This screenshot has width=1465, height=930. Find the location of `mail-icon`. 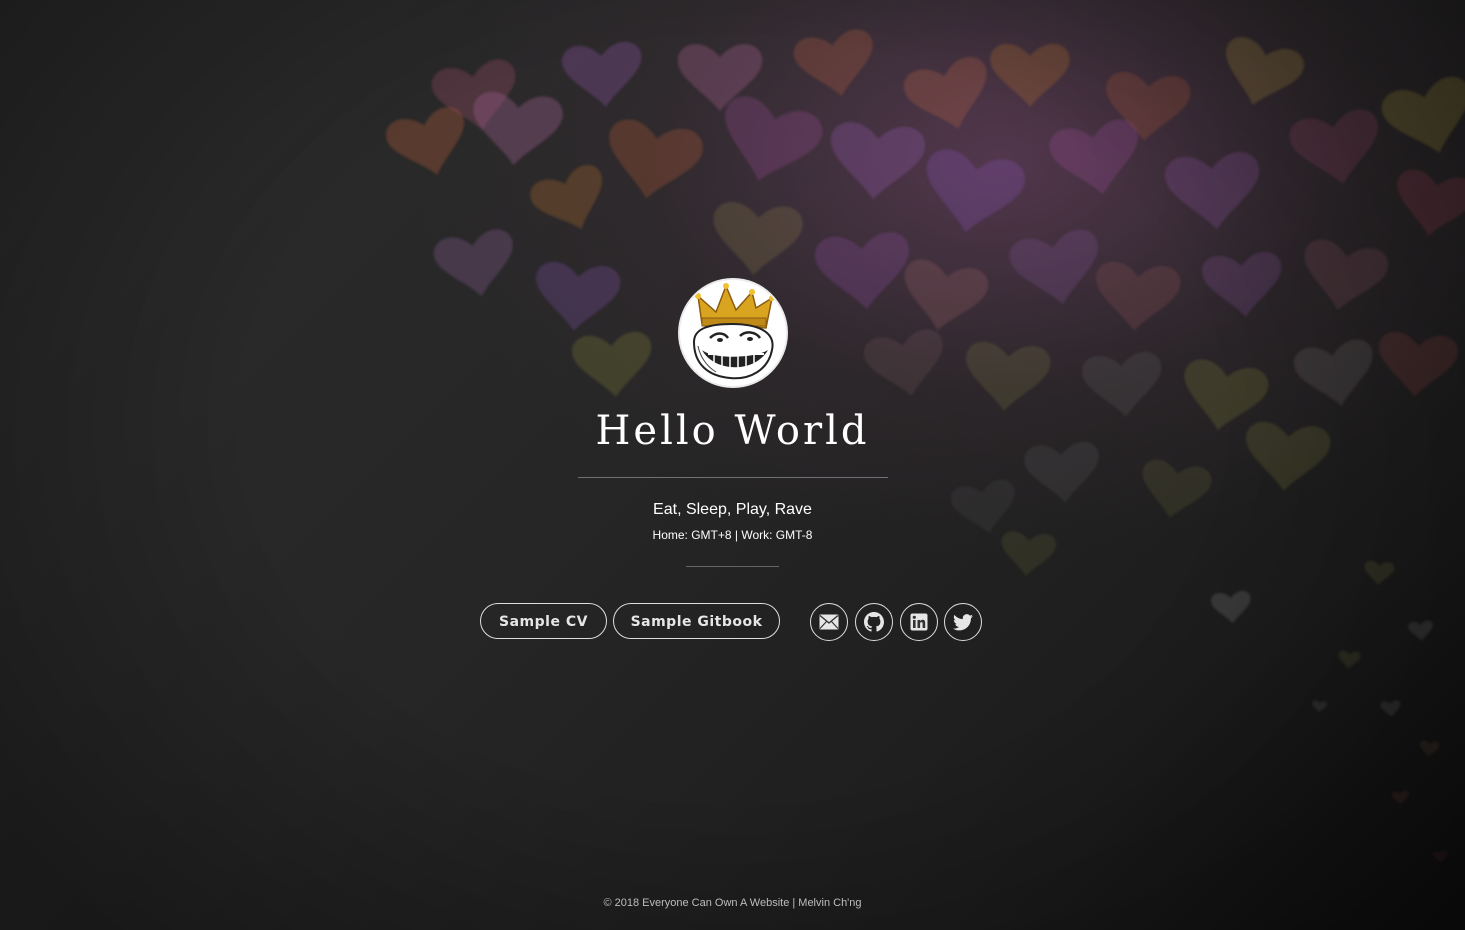

mail-icon is located at coordinates (829, 622).